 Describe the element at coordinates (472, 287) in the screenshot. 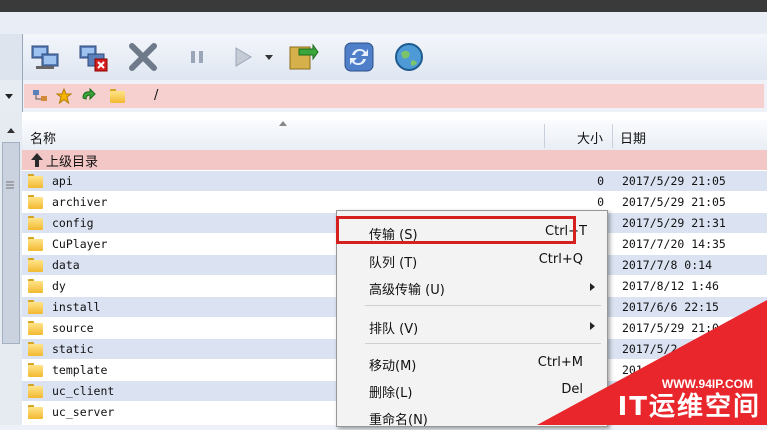

I see `menu-item-advanced-transfer: 高级传输 (U)` at that location.